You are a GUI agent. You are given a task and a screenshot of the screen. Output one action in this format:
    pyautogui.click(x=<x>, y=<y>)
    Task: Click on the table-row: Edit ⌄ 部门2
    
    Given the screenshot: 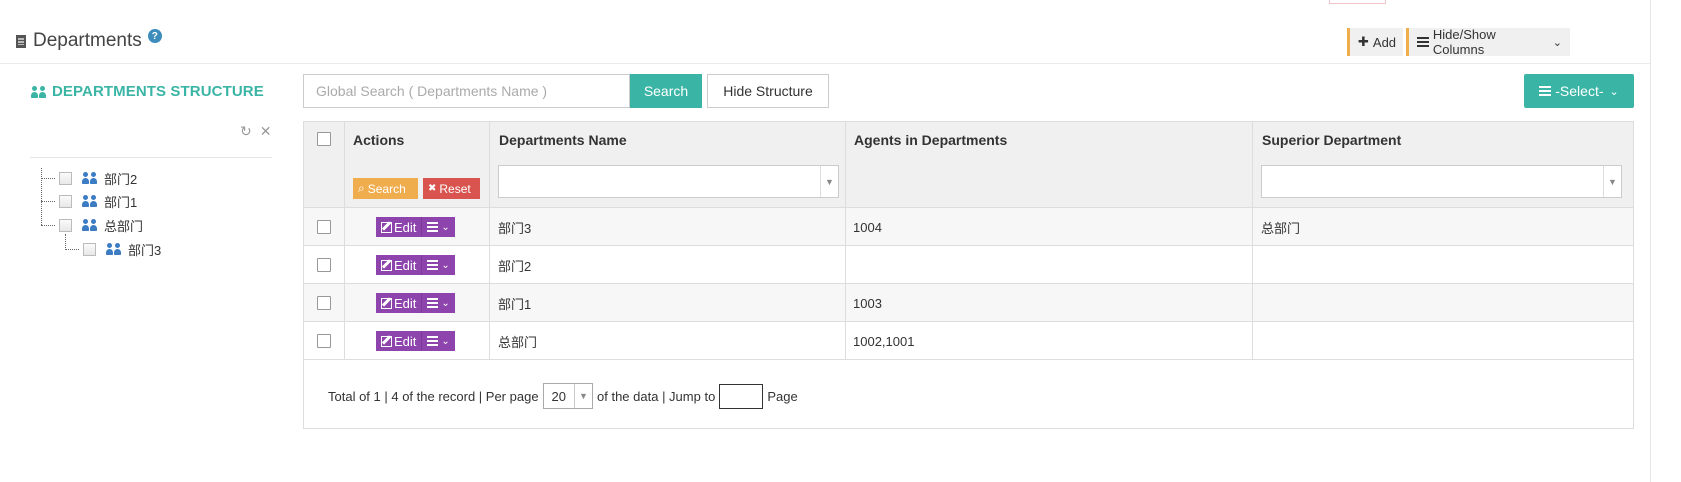 What is the action you would take?
    pyautogui.click(x=968, y=265)
    